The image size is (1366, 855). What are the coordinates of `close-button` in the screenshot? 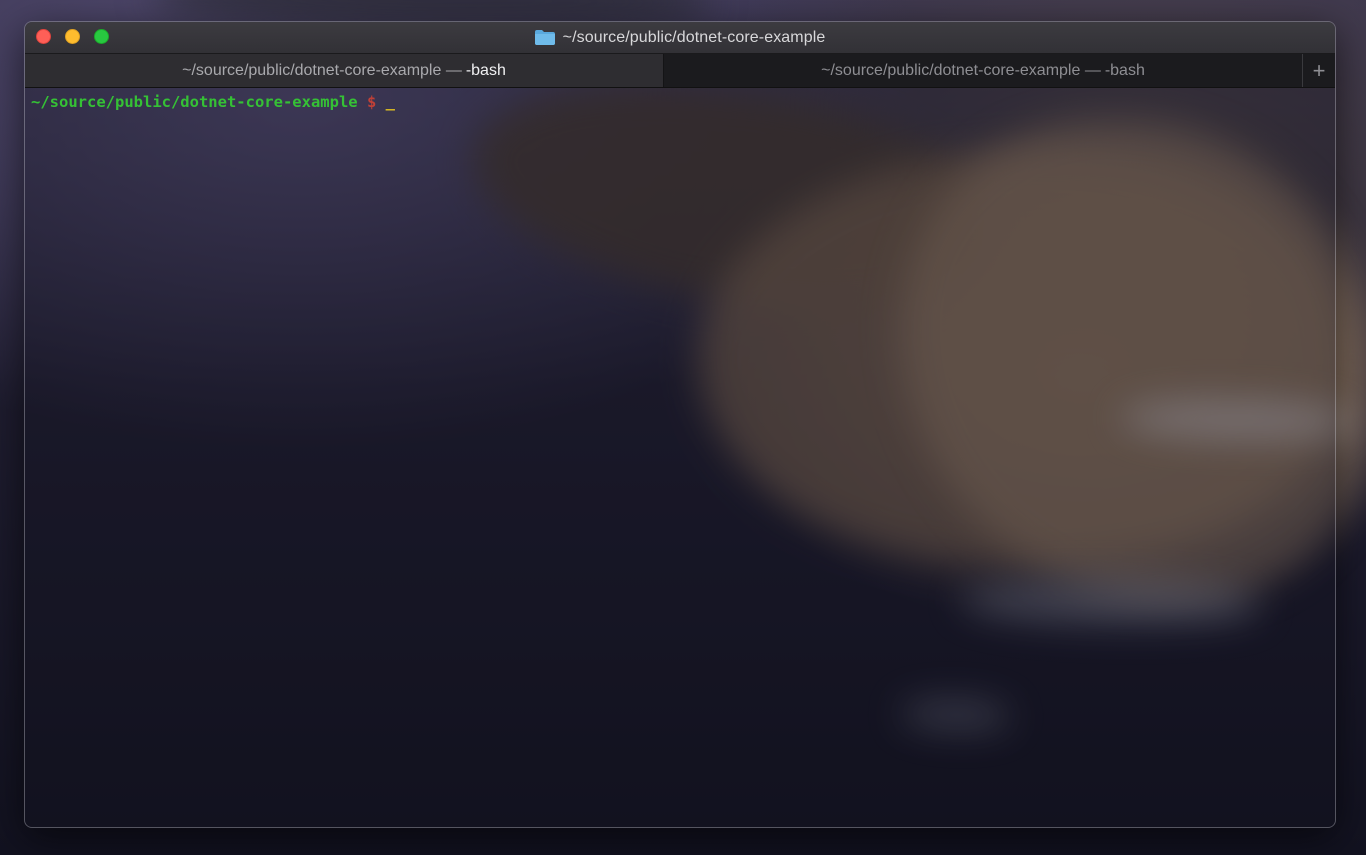 It's located at (43, 36).